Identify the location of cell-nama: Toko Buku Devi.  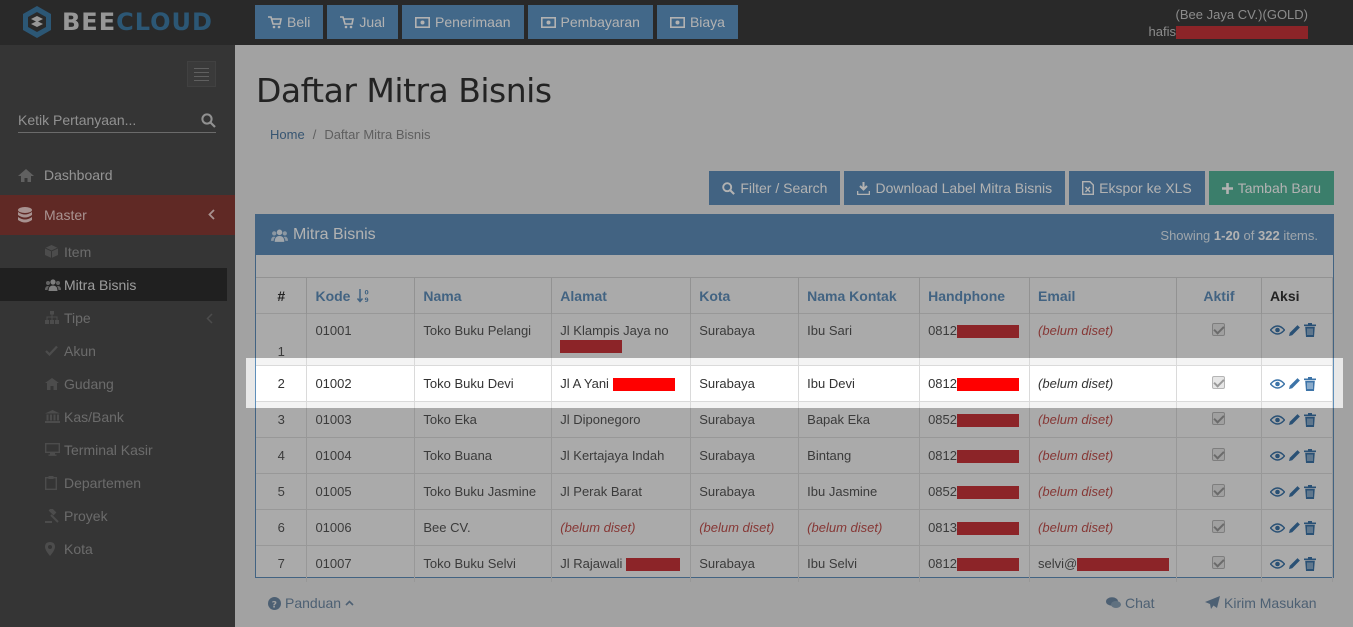
(483, 383).